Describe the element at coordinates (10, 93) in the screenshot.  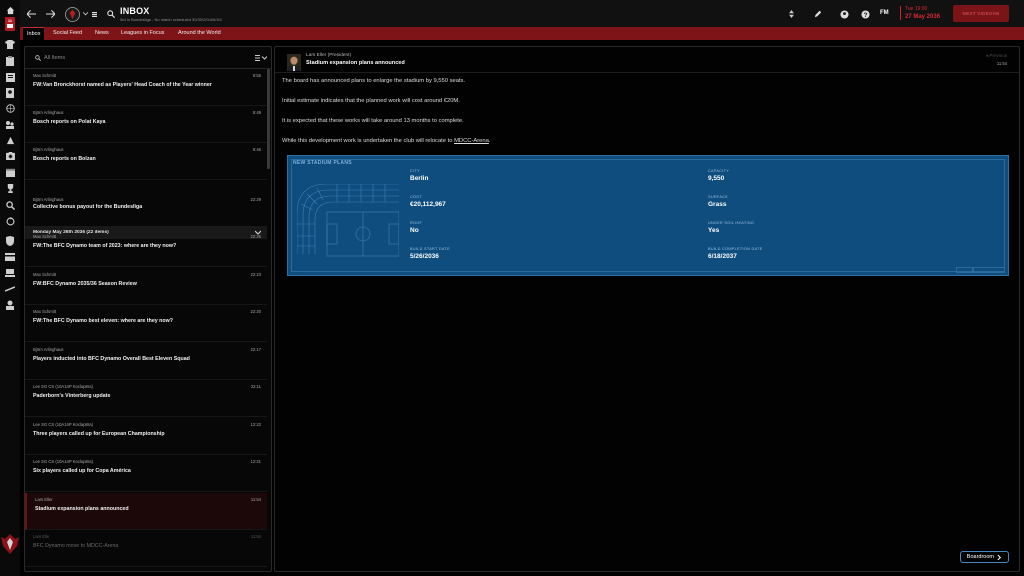
I see `staff-icon` at that location.